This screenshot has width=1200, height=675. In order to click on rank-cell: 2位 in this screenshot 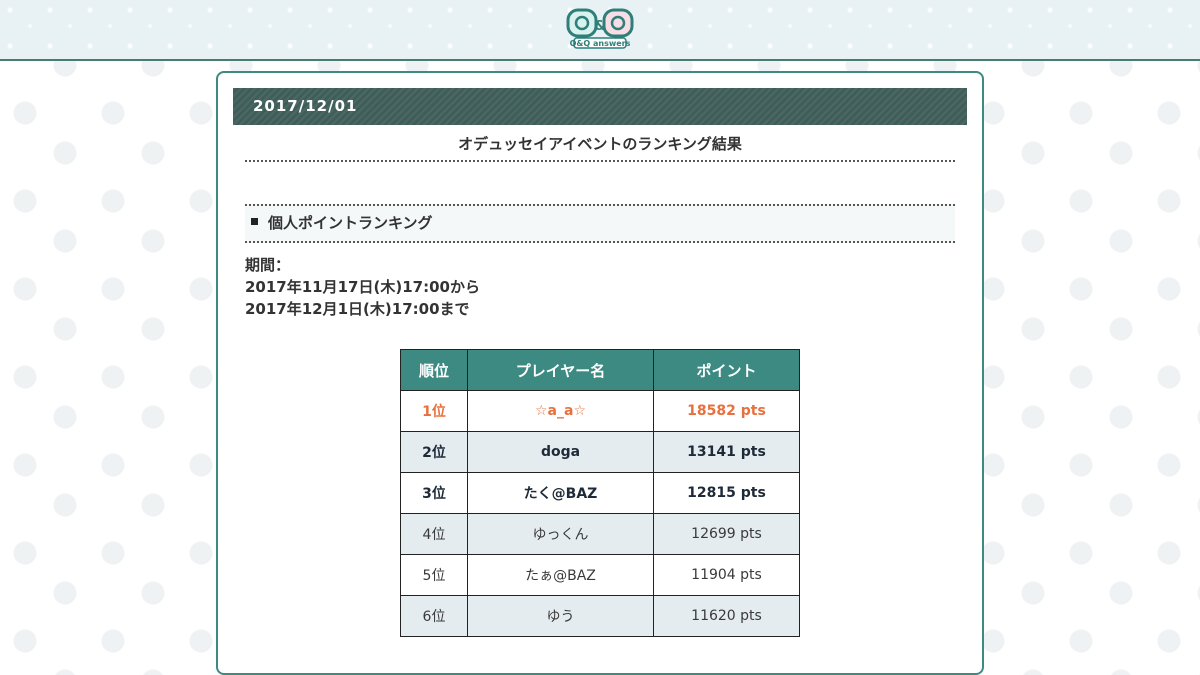, I will do `click(434, 452)`.